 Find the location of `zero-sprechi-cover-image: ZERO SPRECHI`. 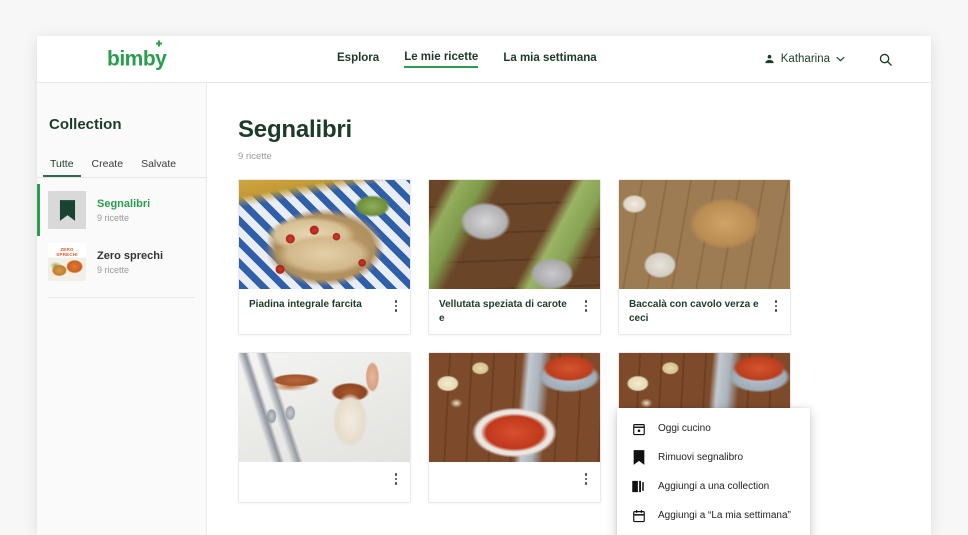

zero-sprechi-cover-image: ZERO SPRECHI is located at coordinates (67, 262).